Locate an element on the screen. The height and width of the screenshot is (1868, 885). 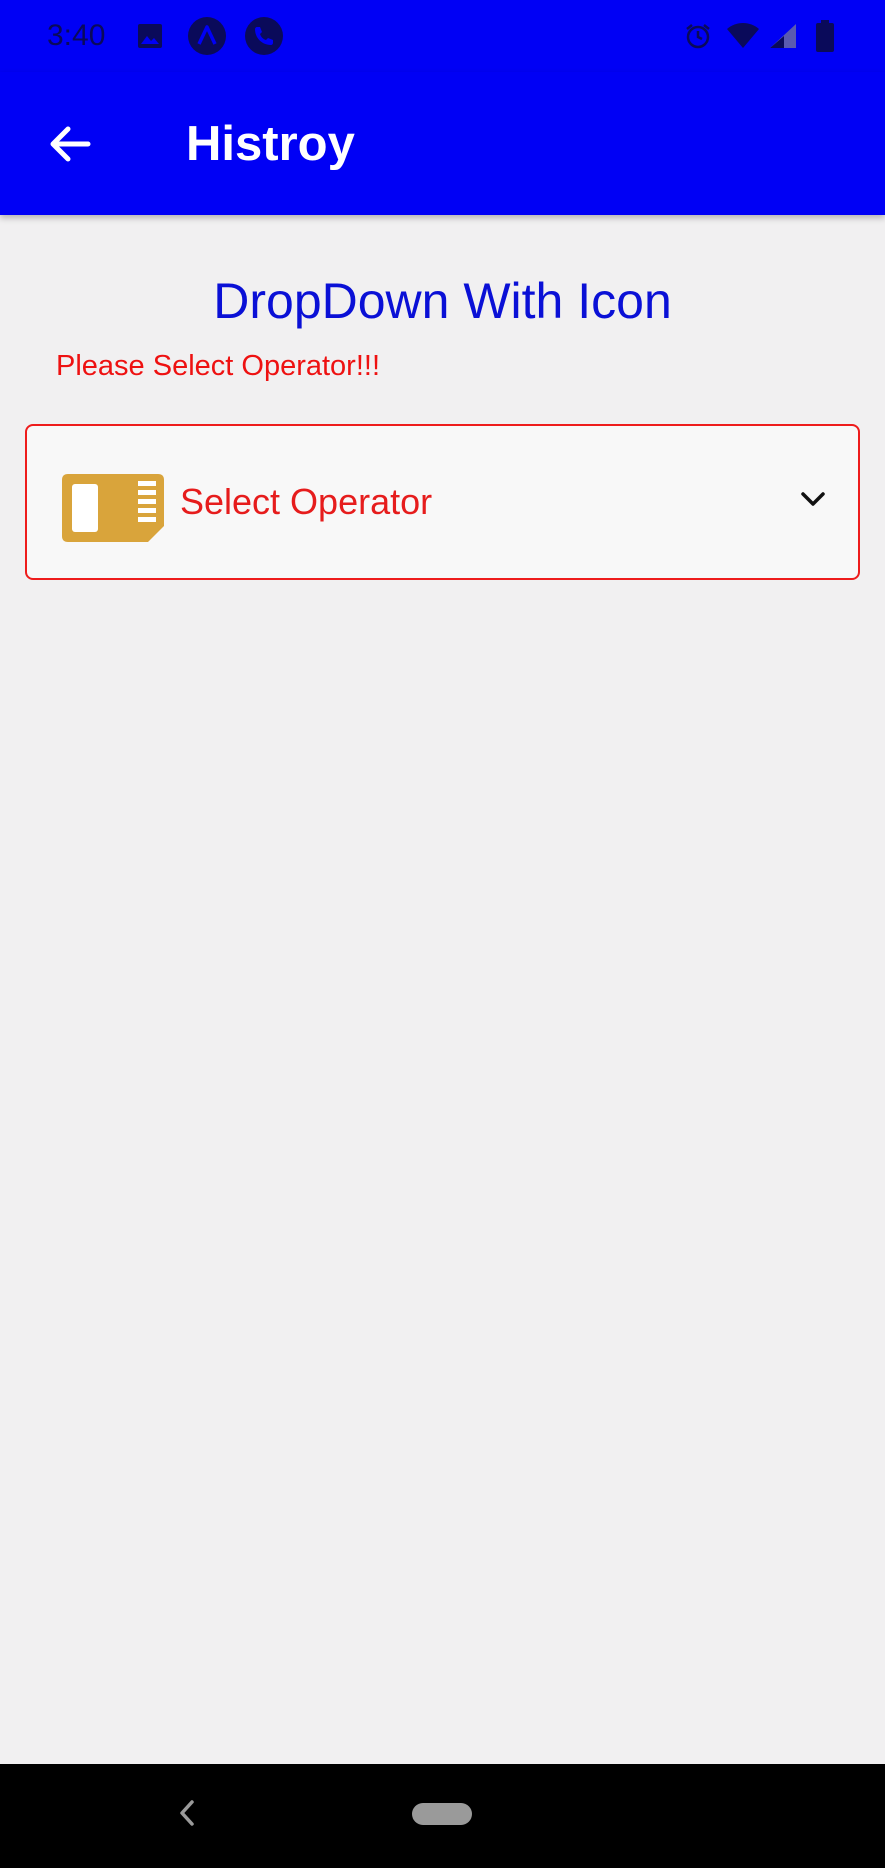
arrow-back-icon is located at coordinates (70, 144).